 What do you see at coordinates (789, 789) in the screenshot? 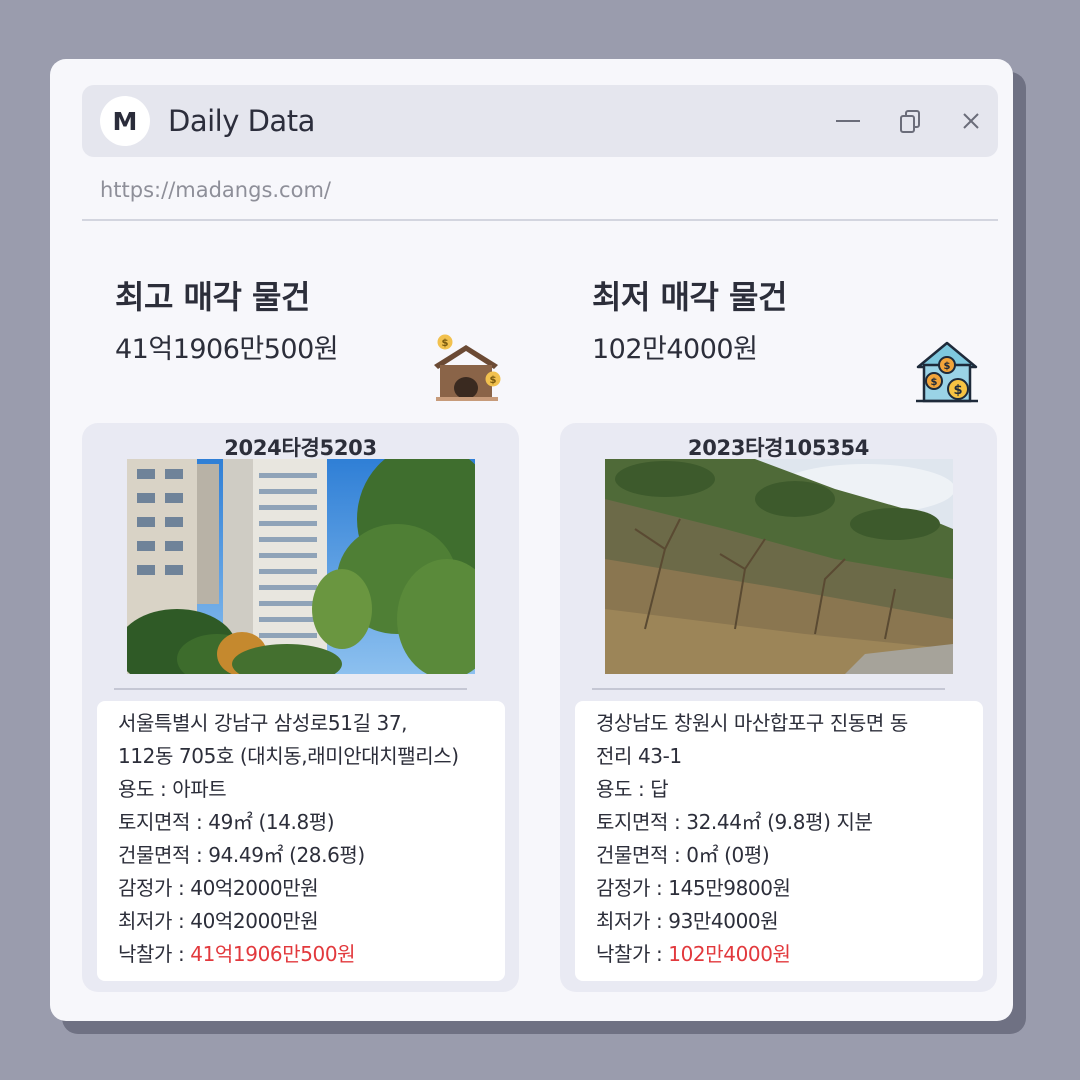
I see `usage-row: 용도 : 답` at bounding box center [789, 789].